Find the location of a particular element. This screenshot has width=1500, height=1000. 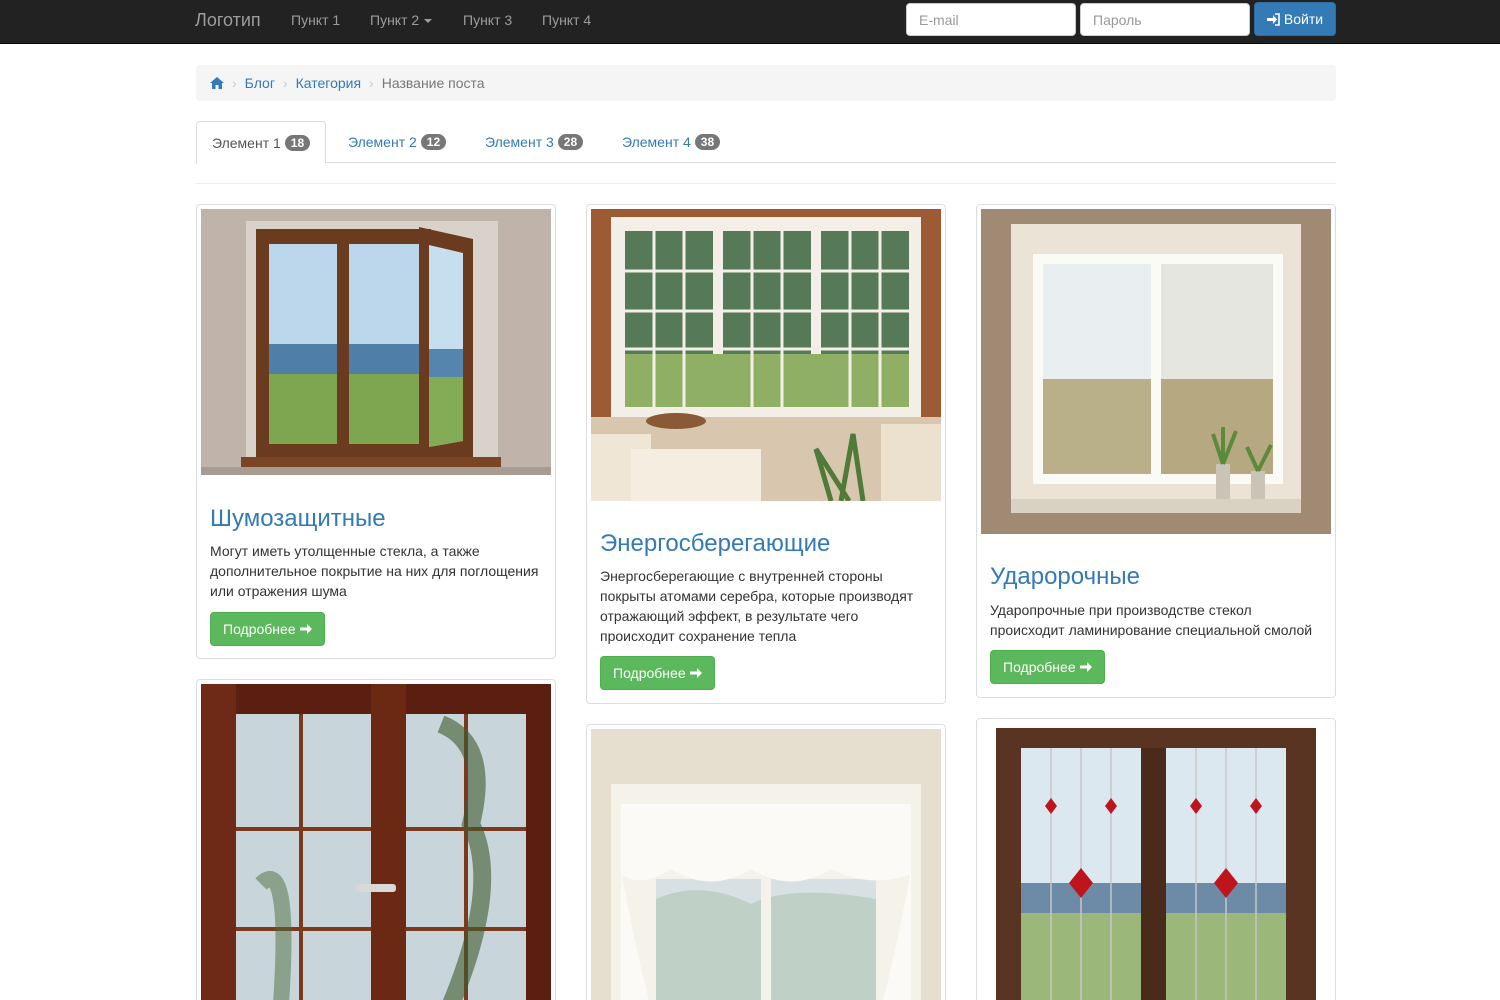

tab-label: Элемент 4 is located at coordinates (656, 142).